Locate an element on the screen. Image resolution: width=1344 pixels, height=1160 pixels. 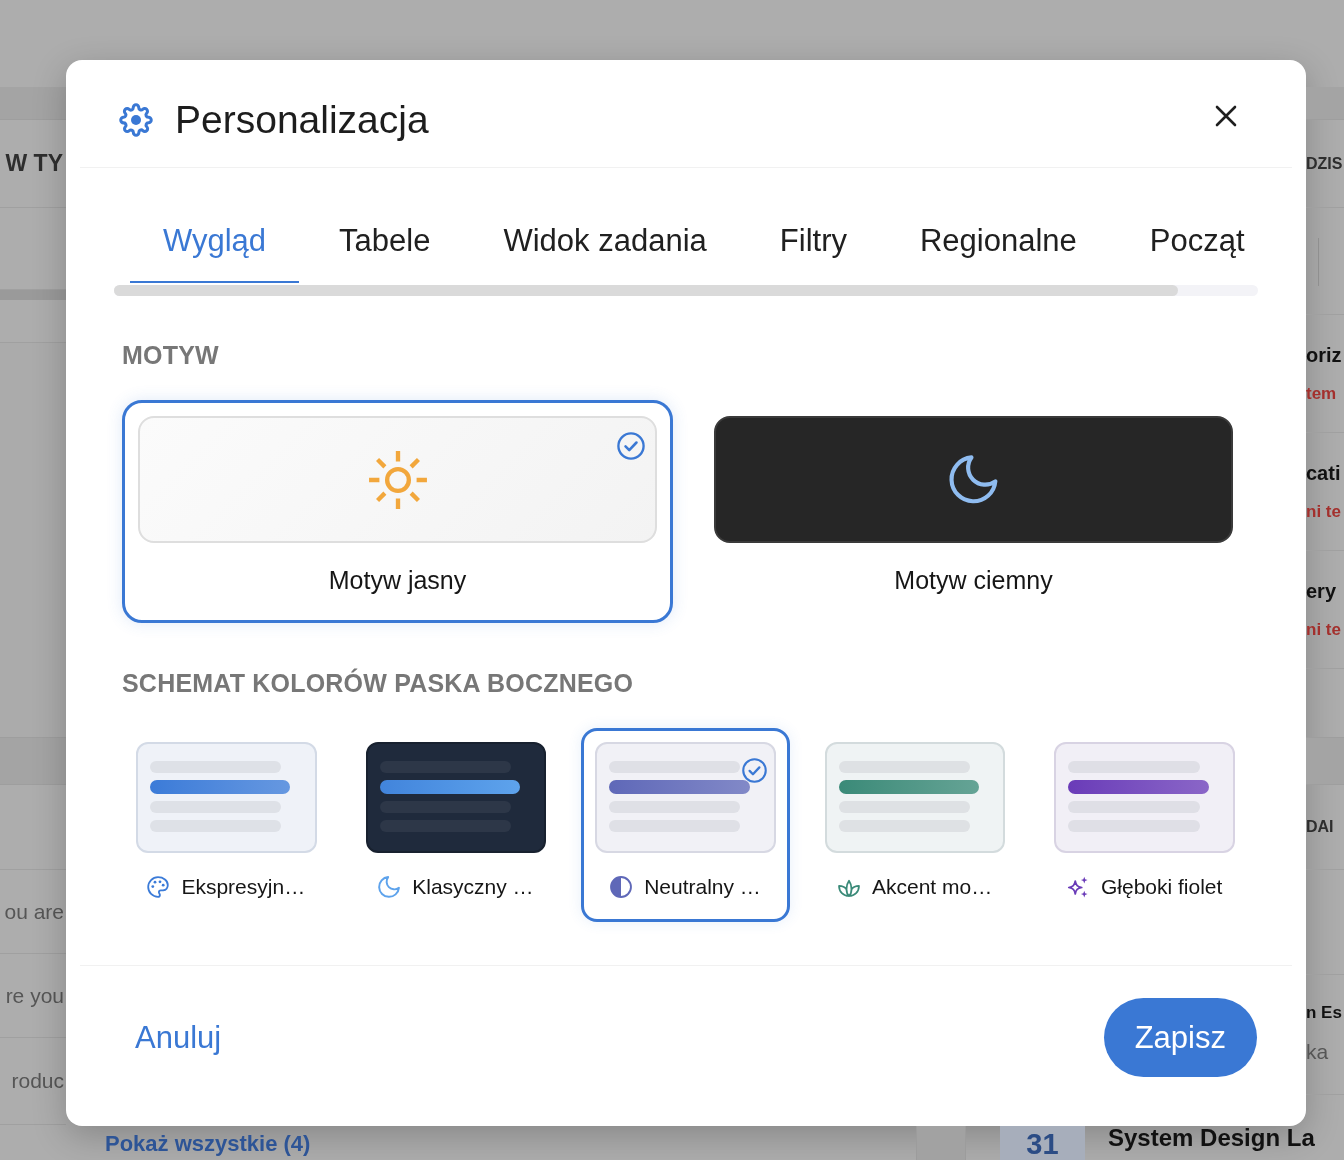
tab: Począt is located at coordinates (1187, 241).